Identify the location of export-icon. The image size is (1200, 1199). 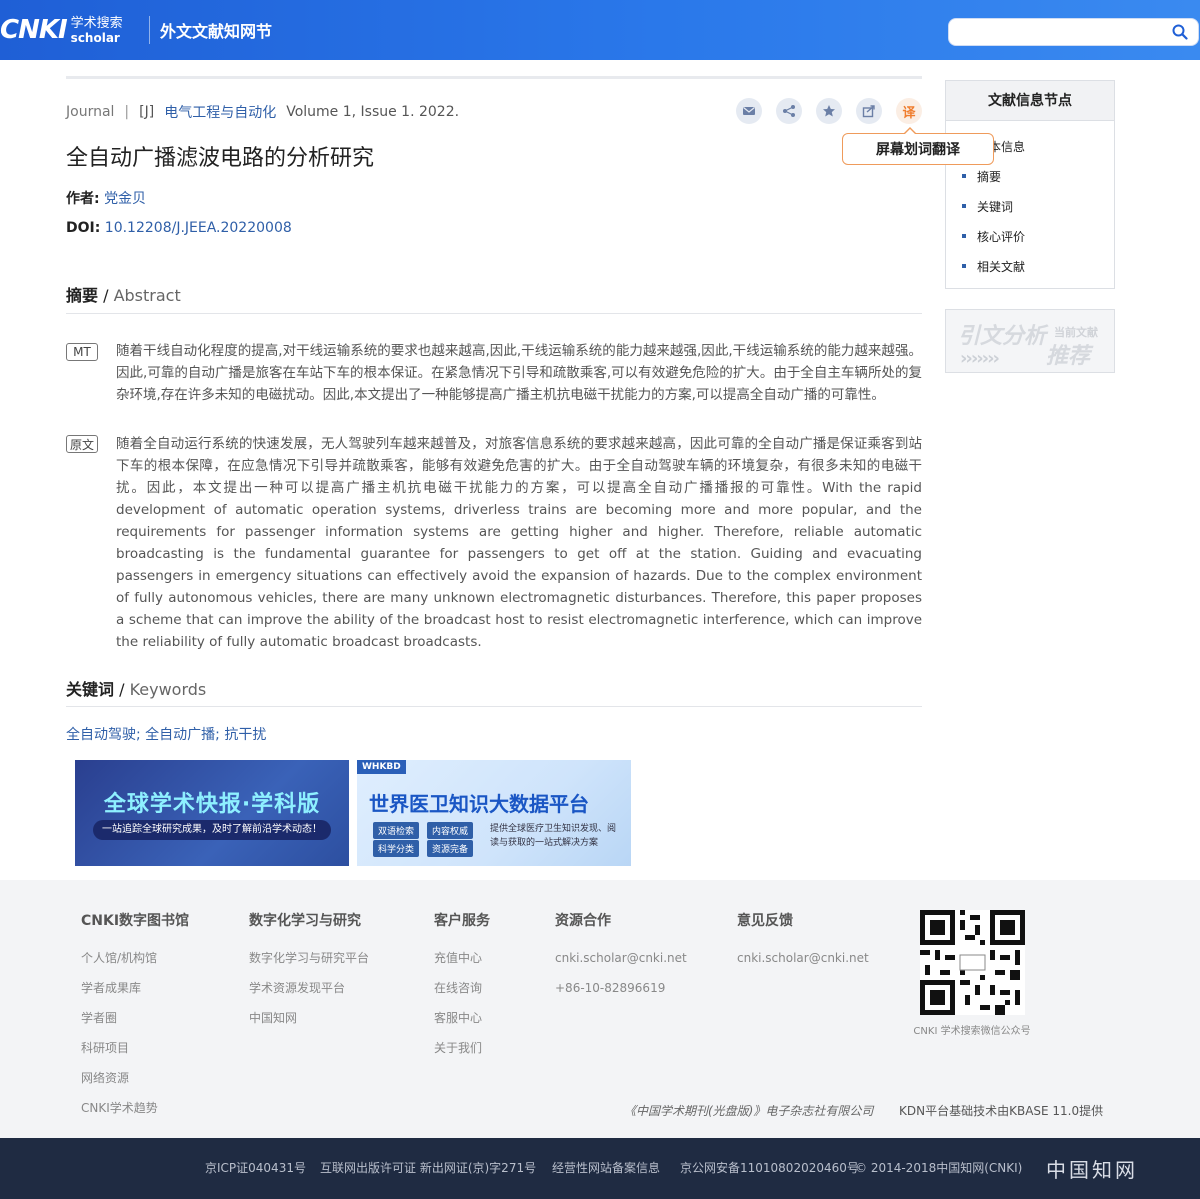
(868, 111).